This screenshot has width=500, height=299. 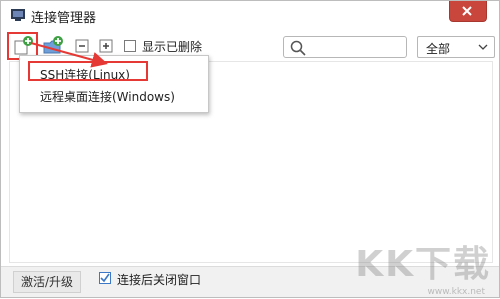 I want to click on watermark-url: www.kkx.net, so click(x=456, y=292).